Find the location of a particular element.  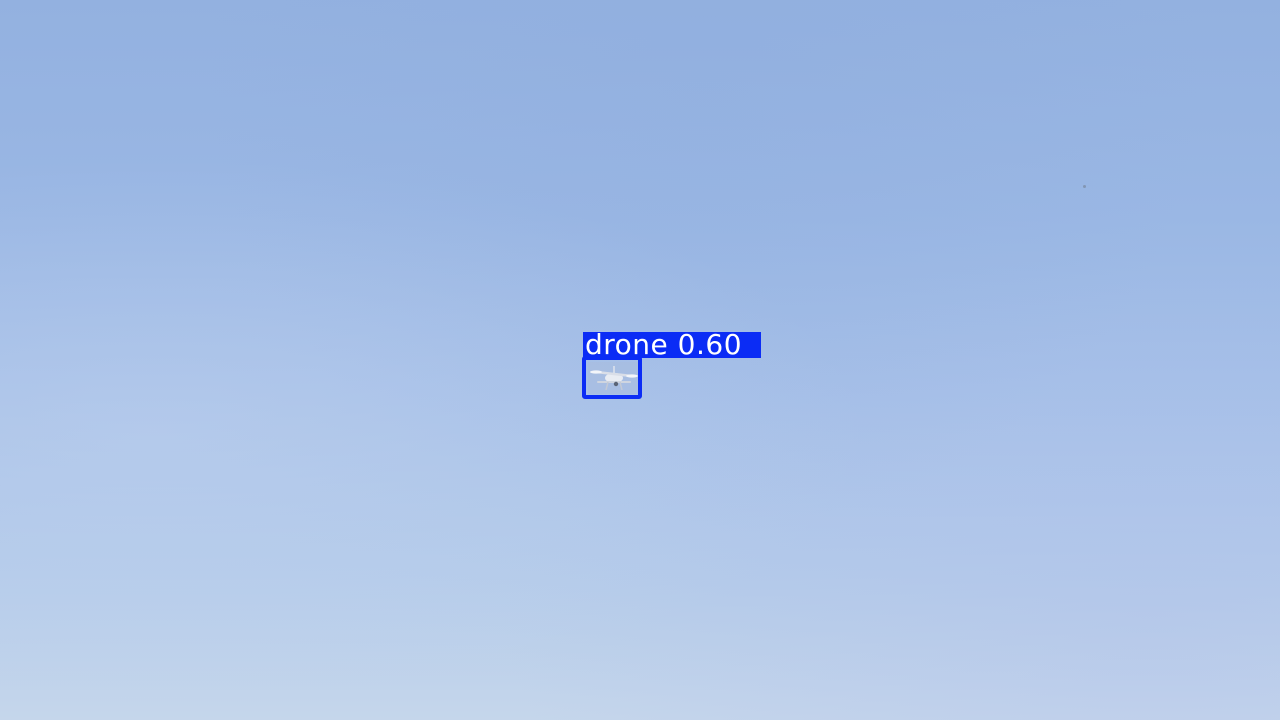

detection-bounding-box is located at coordinates (612, 377).